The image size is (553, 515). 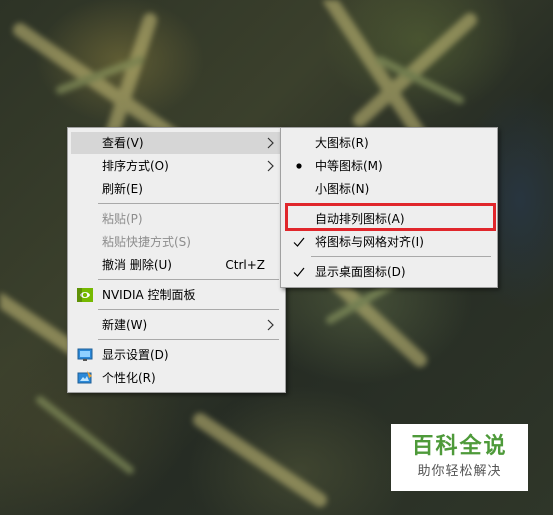 I want to click on menu-item-paste: 粘贴(P), so click(x=176, y=219).